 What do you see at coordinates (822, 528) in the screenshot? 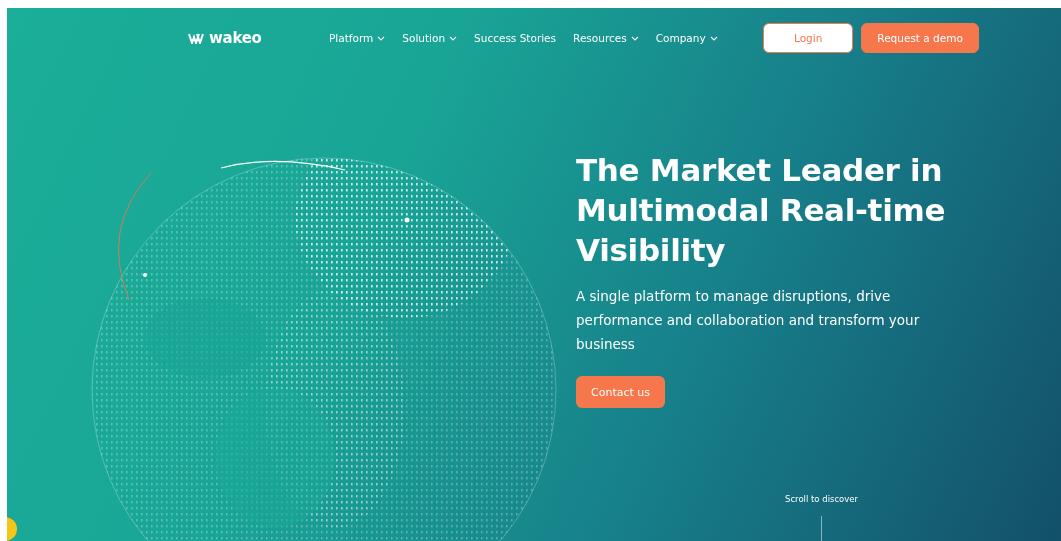
I see `scroll-line` at bounding box center [822, 528].